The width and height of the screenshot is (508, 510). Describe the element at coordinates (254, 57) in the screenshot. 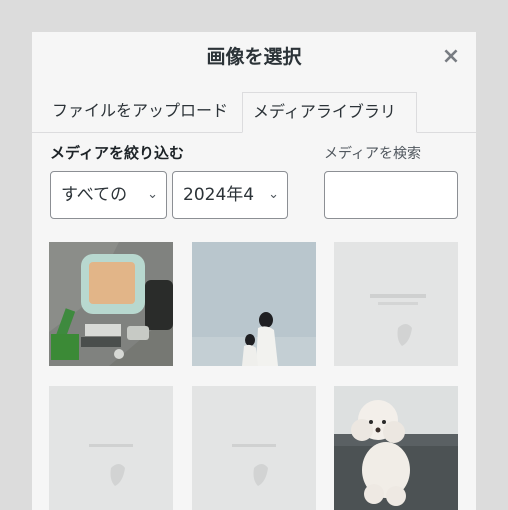

I see `modal-title: 画像を選択` at that location.